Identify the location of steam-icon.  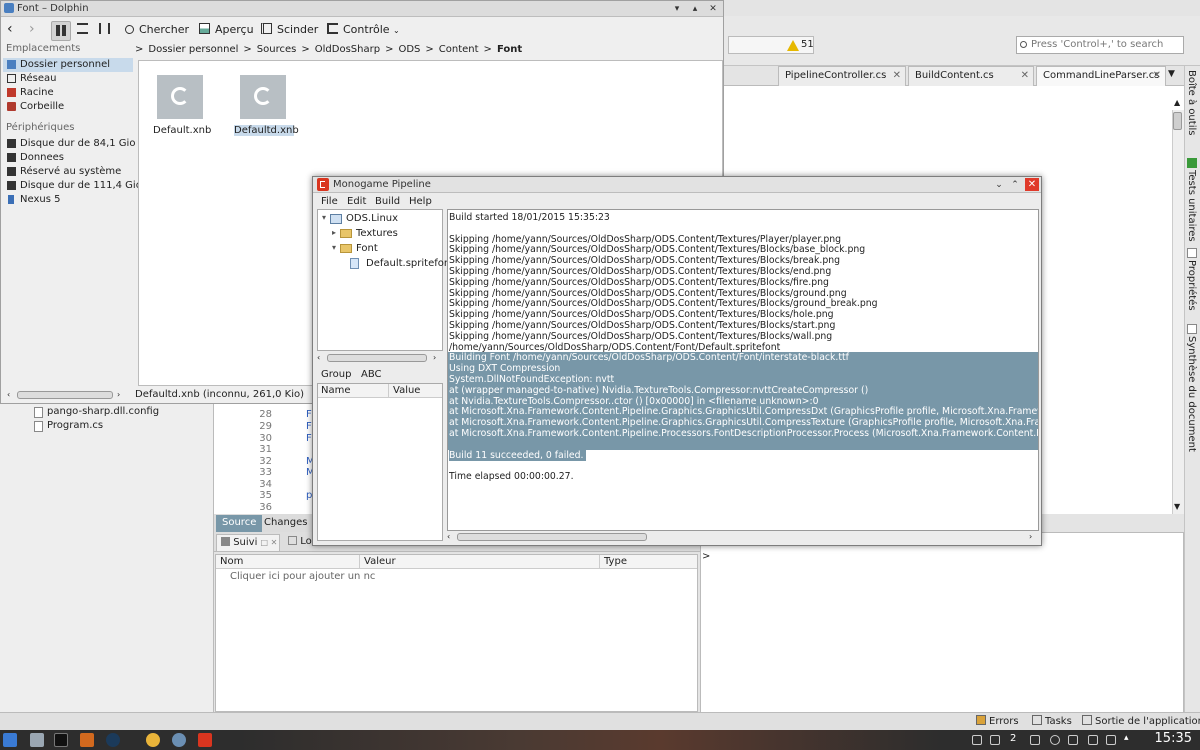
(113, 740).